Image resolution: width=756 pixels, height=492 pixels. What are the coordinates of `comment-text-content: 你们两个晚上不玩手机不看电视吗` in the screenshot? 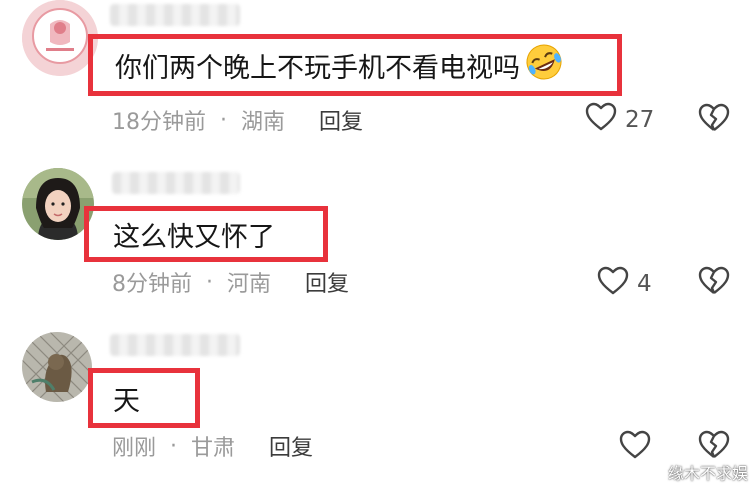 It's located at (317, 68).